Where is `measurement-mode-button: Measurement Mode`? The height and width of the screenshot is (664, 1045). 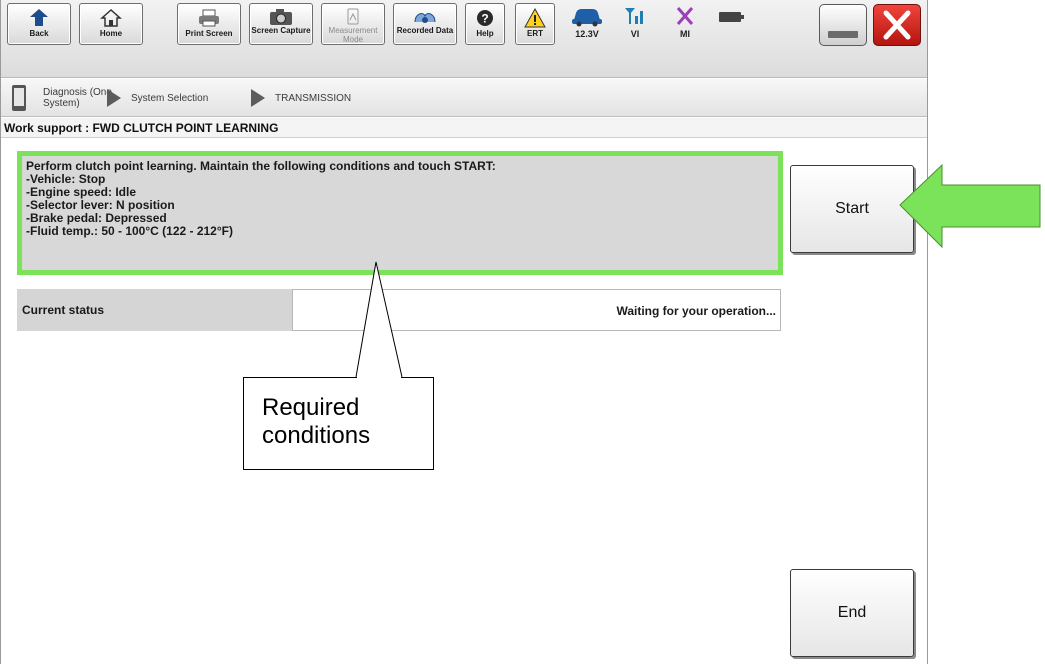
measurement-mode-button: Measurement Mode is located at coordinates (353, 24).